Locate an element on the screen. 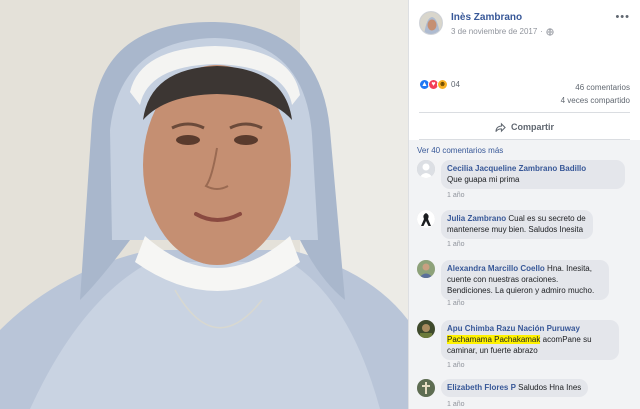 Image resolution: width=640 pixels, height=409 pixels. author-name: Inès Zambrano is located at coordinates (486, 17).